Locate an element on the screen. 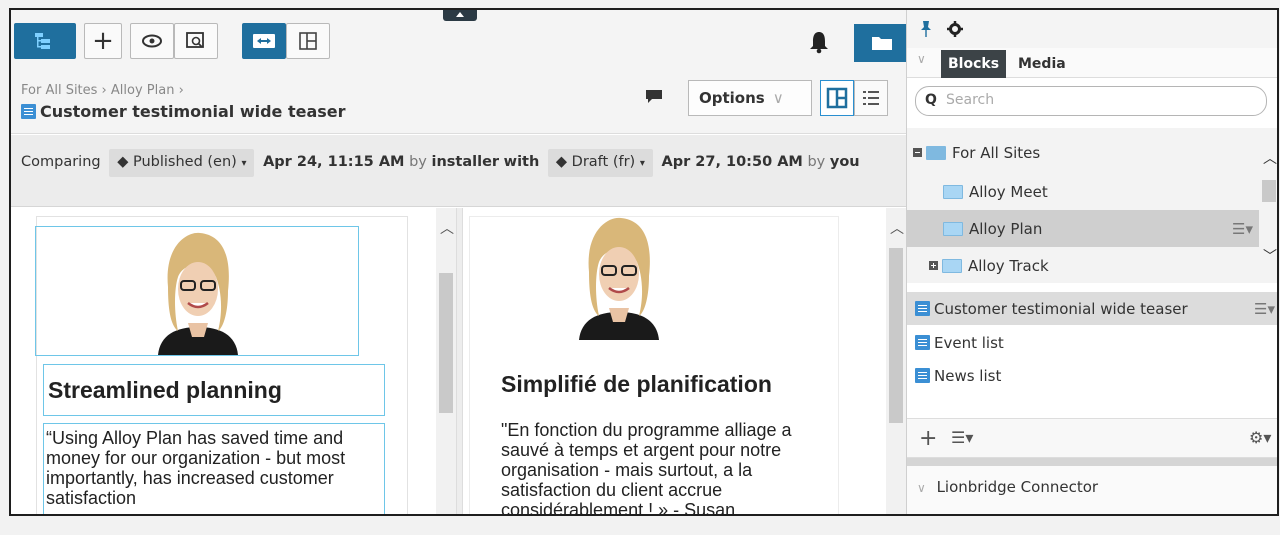 Image resolution: width=1280 pixels, height=535 pixels. list-view-toggle is located at coordinates (871, 98).